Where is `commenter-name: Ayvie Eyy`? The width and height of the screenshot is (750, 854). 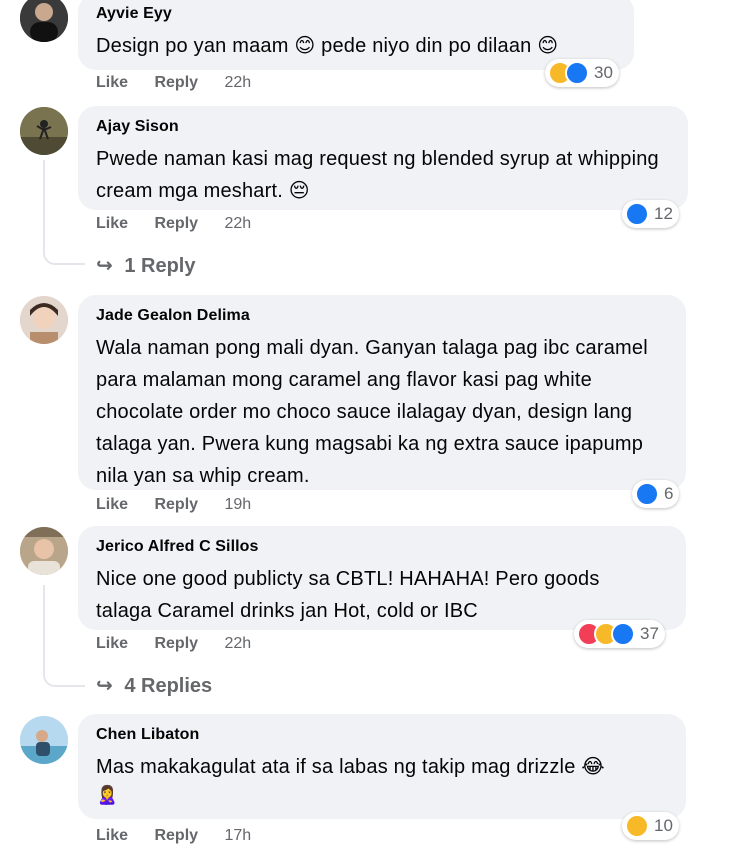 commenter-name: Ayvie Eyy is located at coordinates (358, 14).